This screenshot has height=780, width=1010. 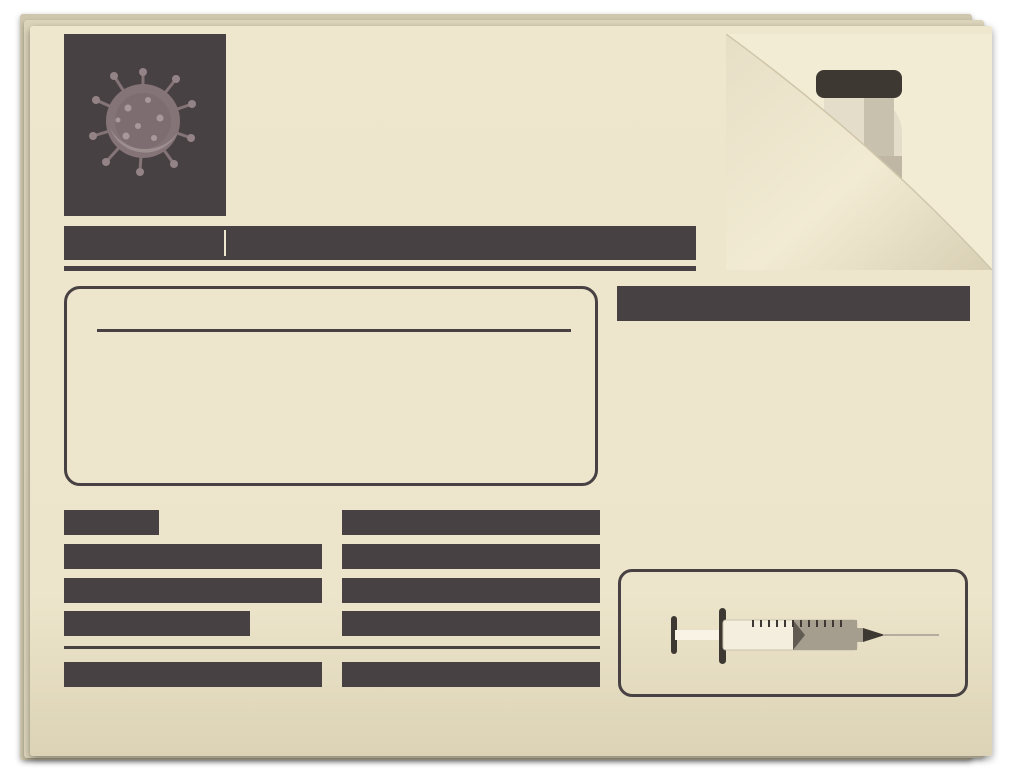 What do you see at coordinates (332, 647) in the screenshot?
I see `column-divider-rule` at bounding box center [332, 647].